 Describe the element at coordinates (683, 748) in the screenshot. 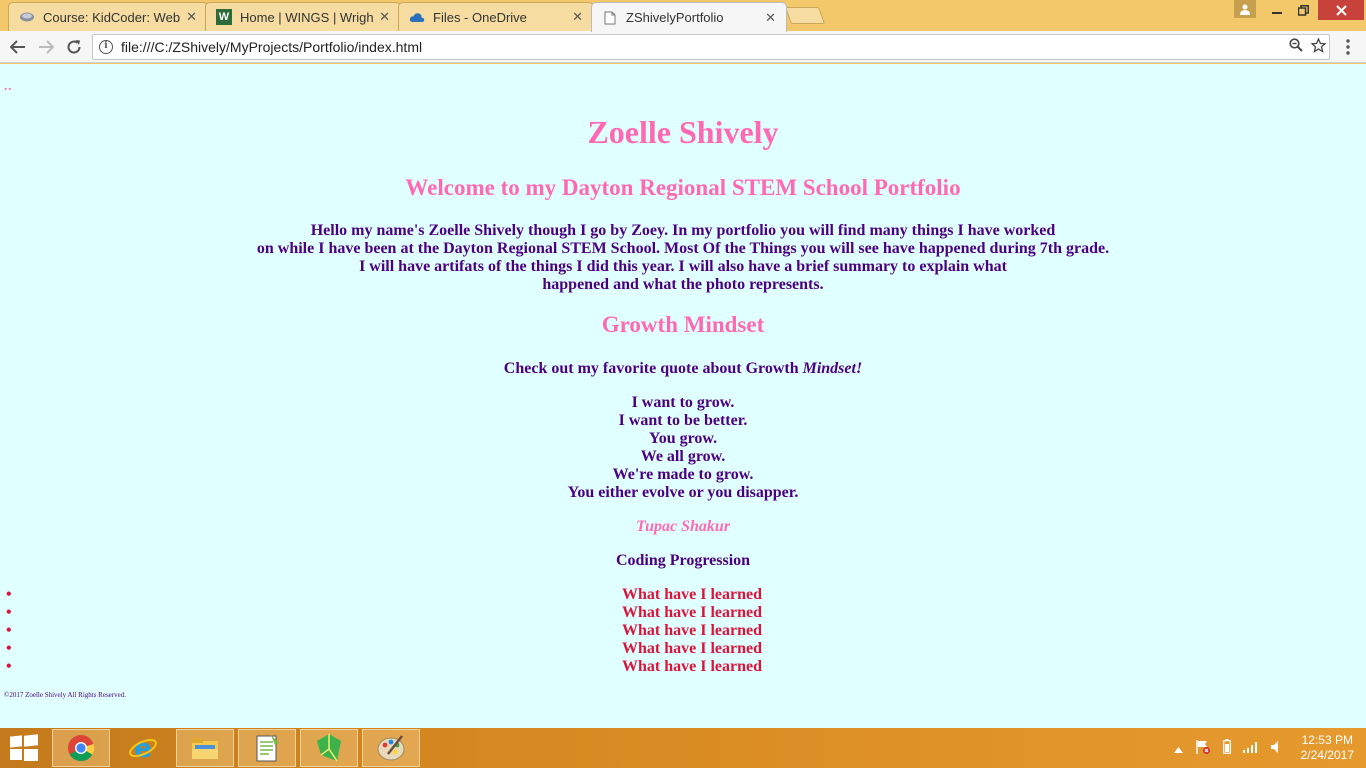

I see `taskbar: e 12:53 PM 2/24/2017` at that location.